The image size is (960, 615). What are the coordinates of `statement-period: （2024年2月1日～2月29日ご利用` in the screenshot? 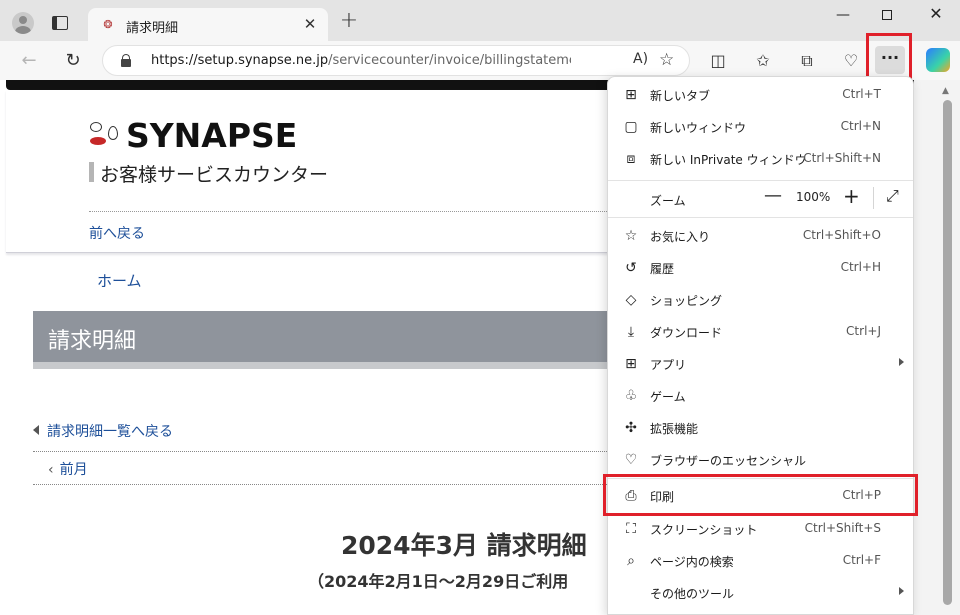 It's located at (438, 581).